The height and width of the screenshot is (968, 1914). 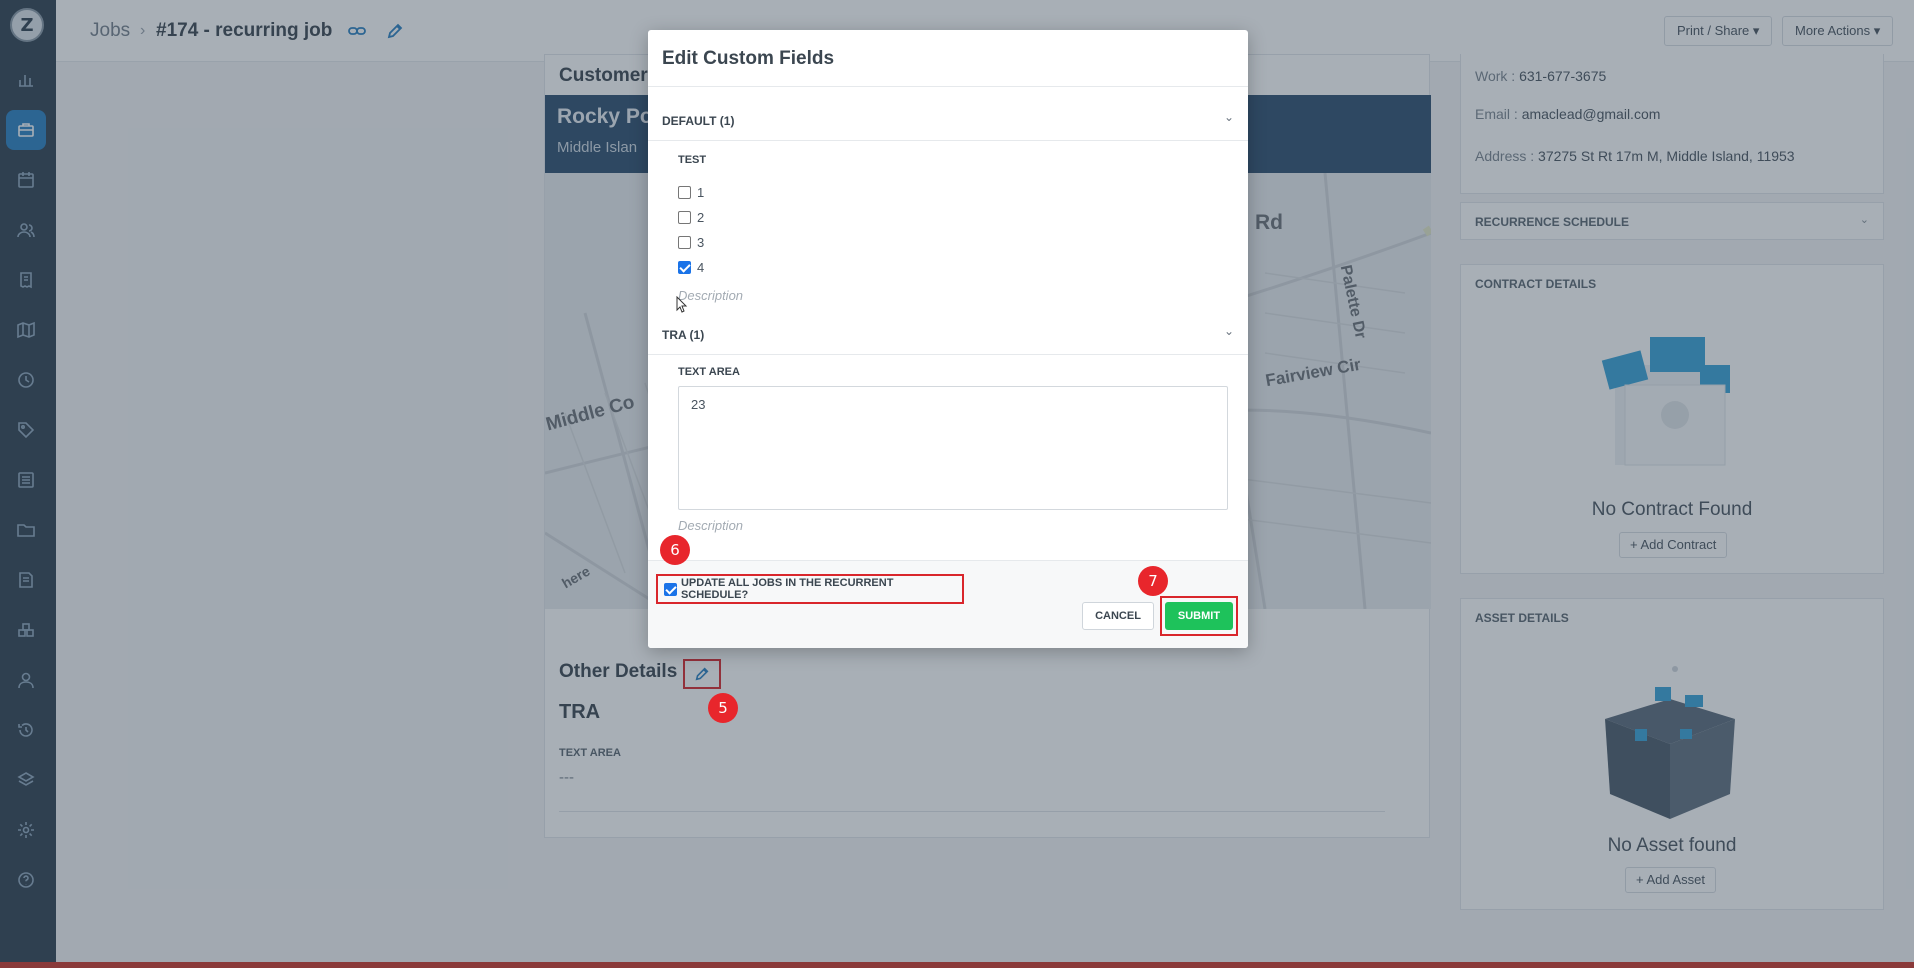 I want to click on option-4: 4, so click(x=691, y=267).